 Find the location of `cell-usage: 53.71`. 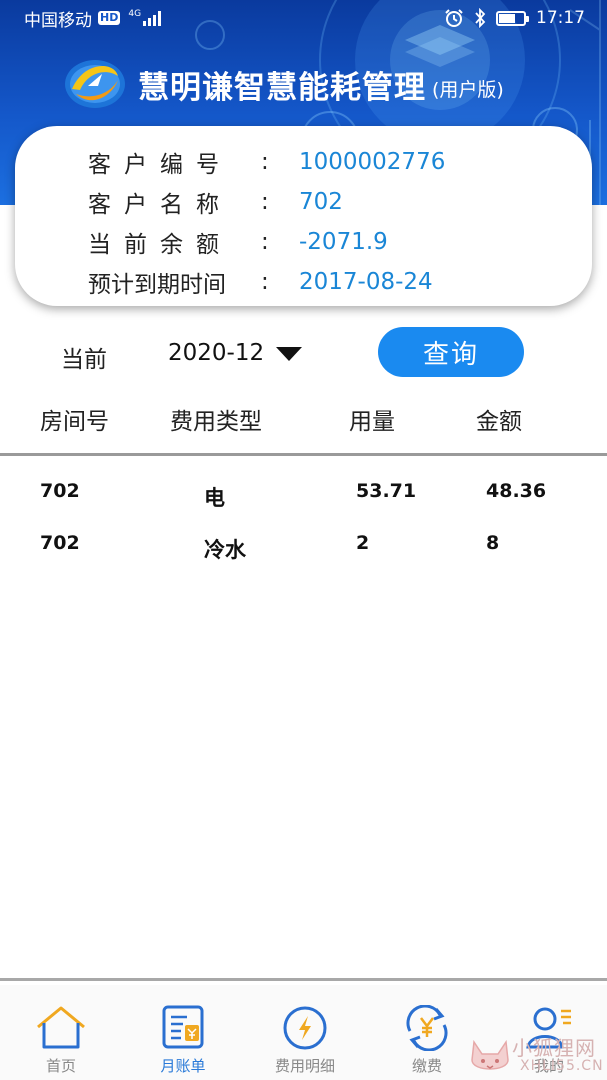

cell-usage: 53.71 is located at coordinates (386, 491).